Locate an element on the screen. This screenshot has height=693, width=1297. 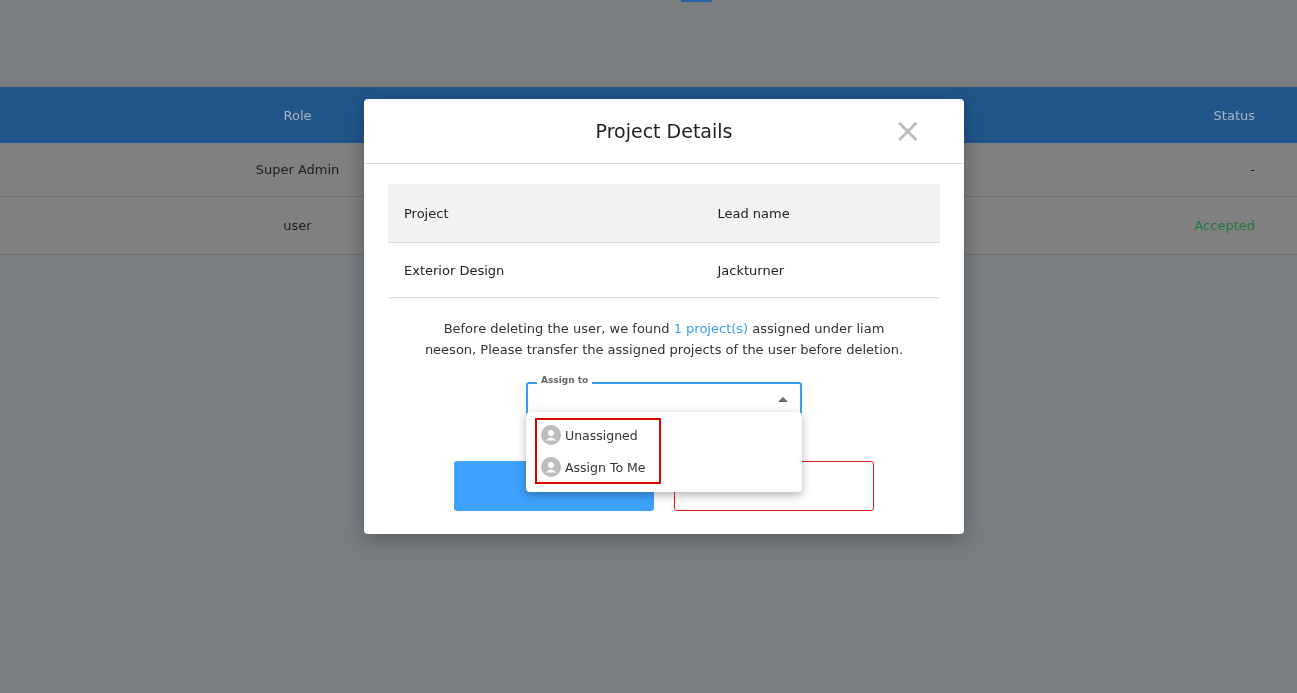
status-text: - is located at coordinates (1252, 169).